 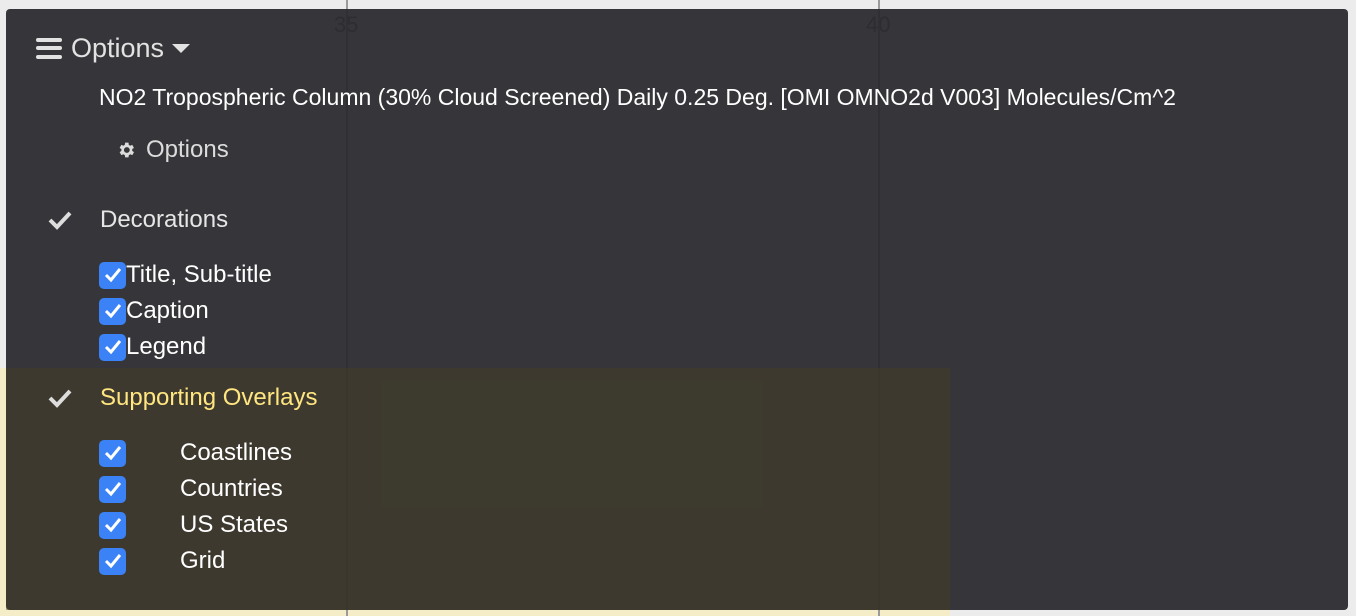 I want to click on option-label: Title, Sub-title, so click(x=199, y=274).